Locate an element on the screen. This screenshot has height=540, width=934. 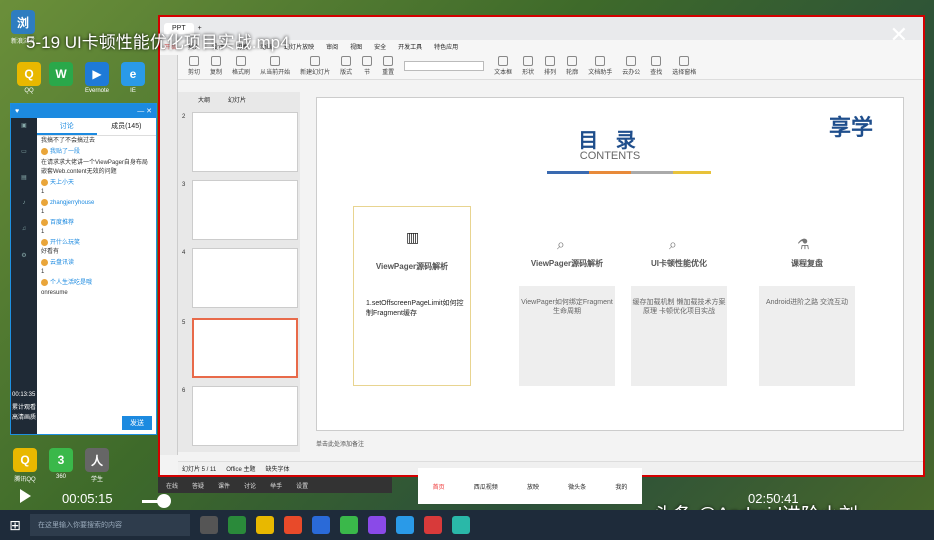
folder-icon is located at coordinates (265, 525).